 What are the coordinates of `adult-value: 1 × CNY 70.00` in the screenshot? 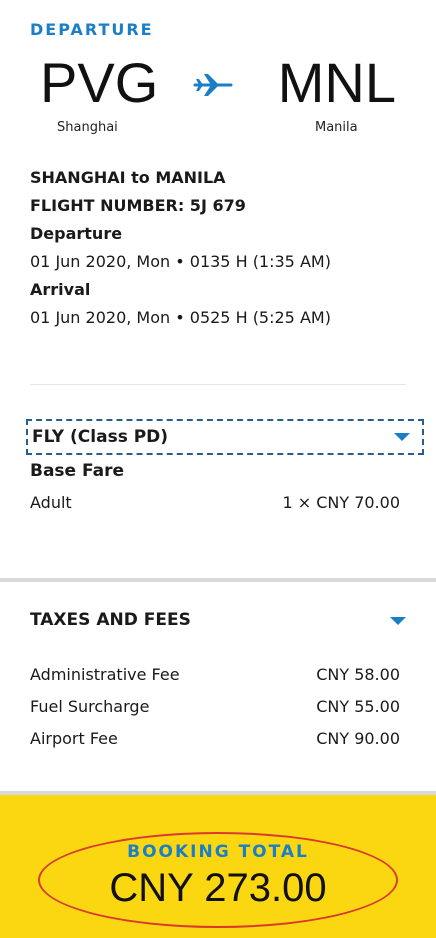 It's located at (341, 502).